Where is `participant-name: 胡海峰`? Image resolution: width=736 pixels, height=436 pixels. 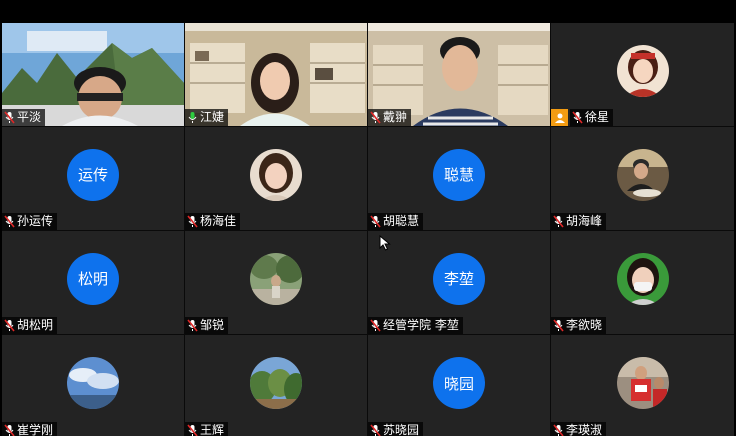
participant-name: 胡海峰 is located at coordinates (584, 221).